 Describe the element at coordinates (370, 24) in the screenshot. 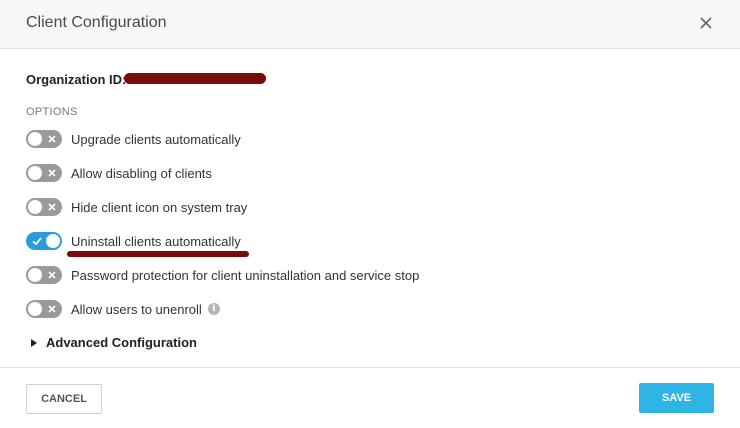

I see `dialog-header: Client Configuration` at that location.